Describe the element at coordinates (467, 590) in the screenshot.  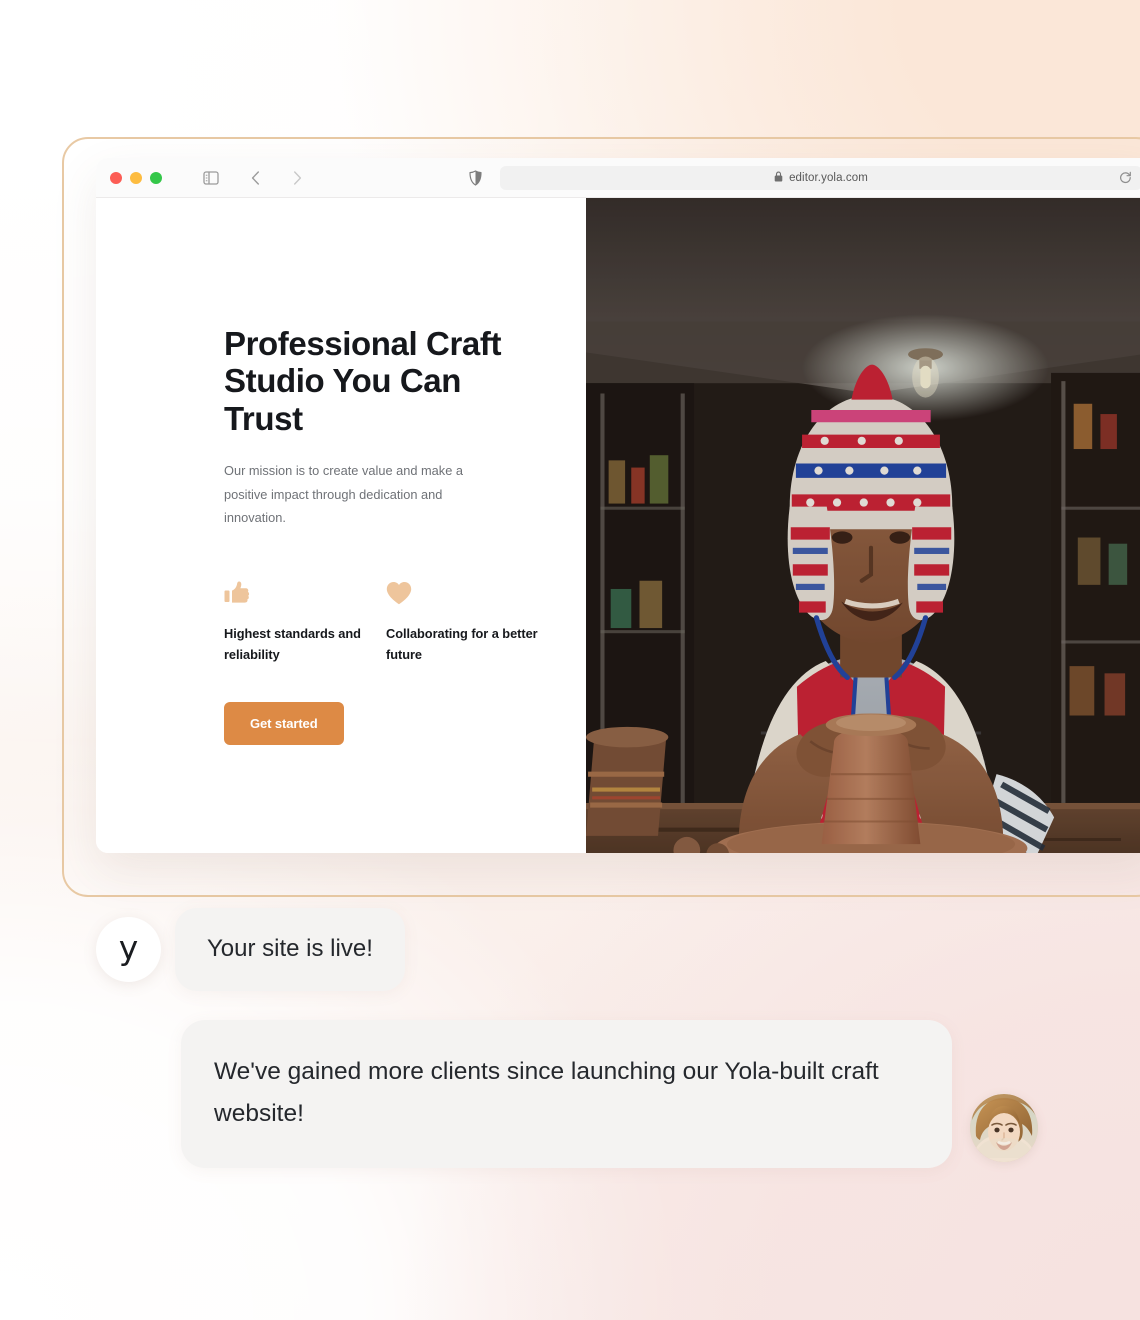
I see `heart-icon` at that location.